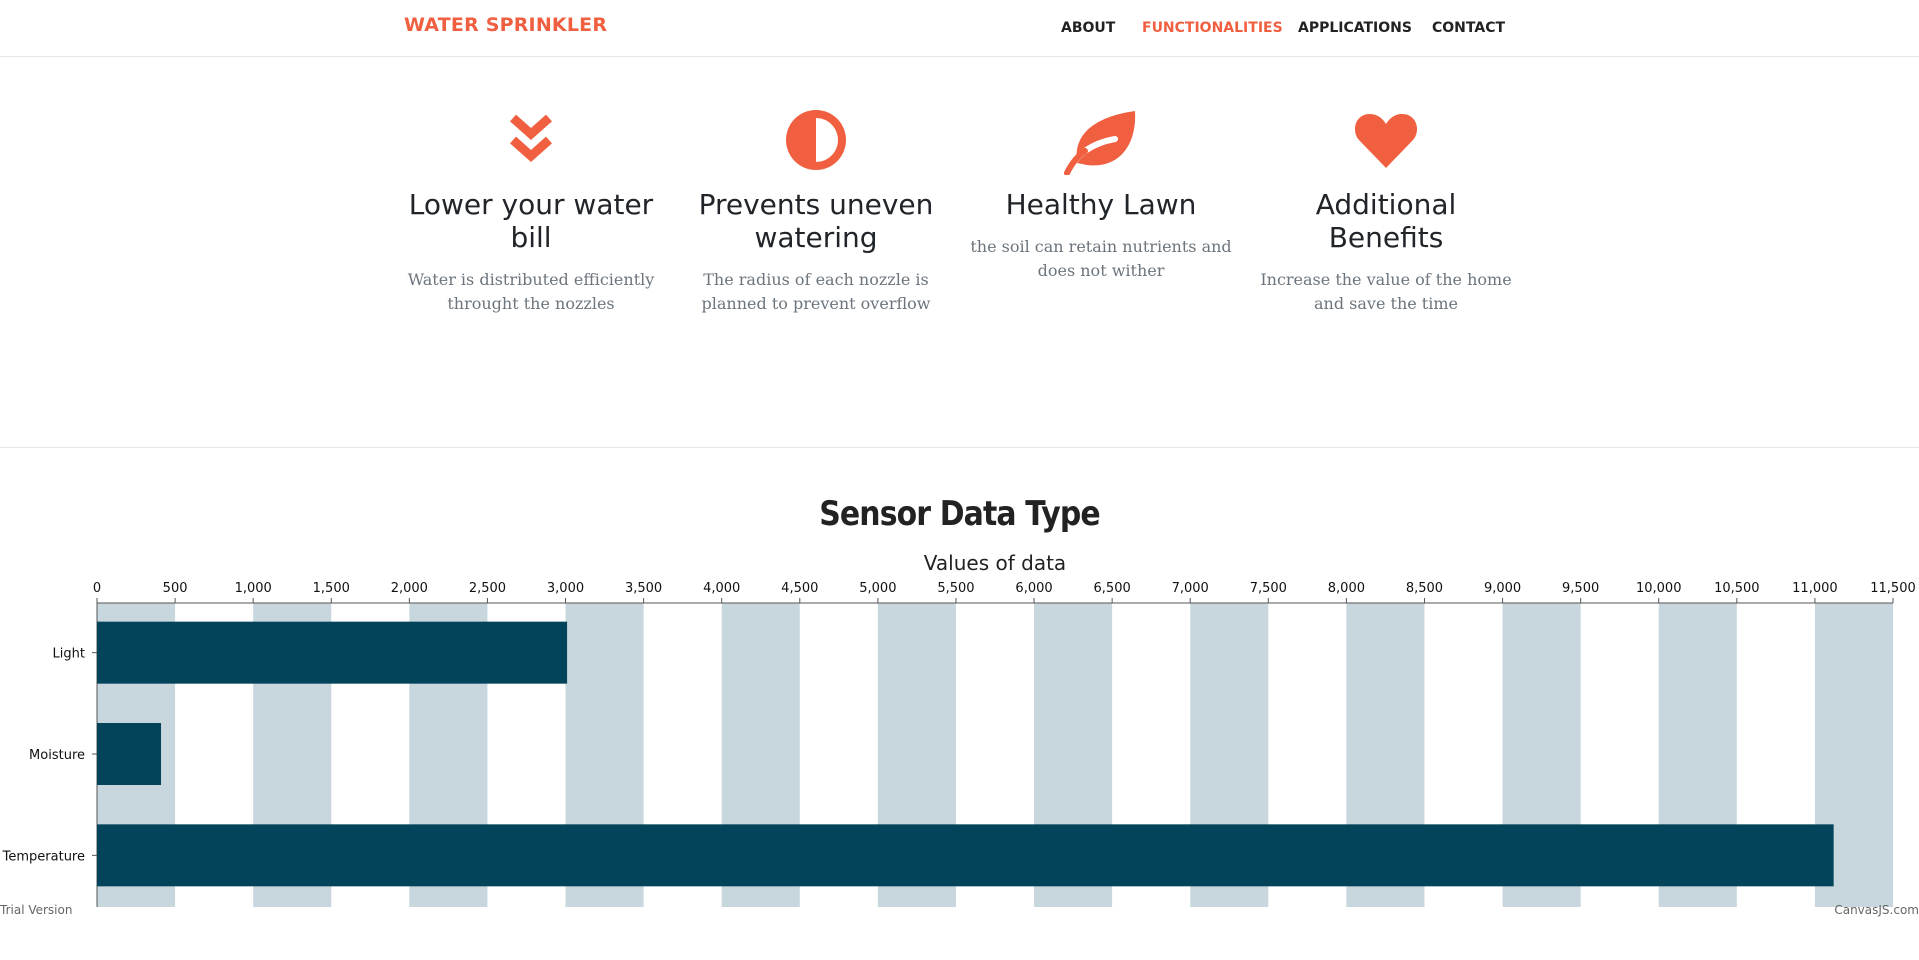 Image resolution: width=1919 pixels, height=960 pixels. I want to click on x-tick-label: 5,500, so click(955, 588).